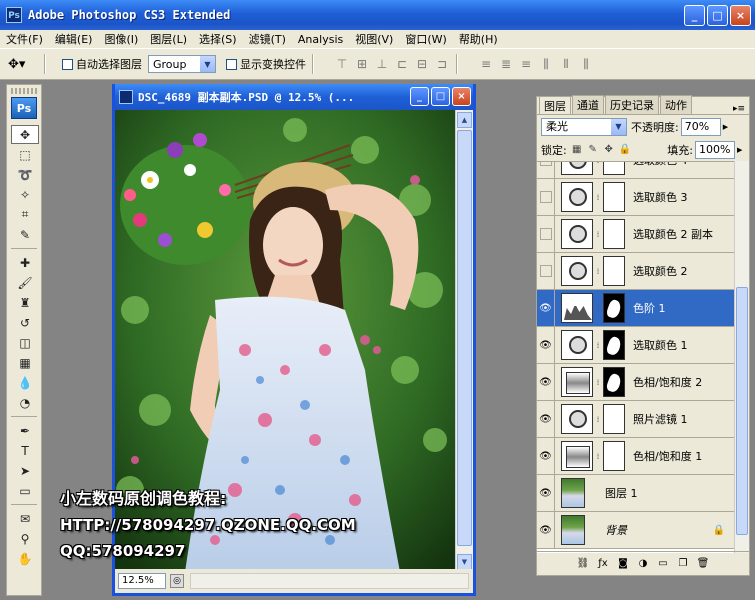 The height and width of the screenshot is (600, 755). I want to click on opacity-slider-icon: ▶, so click(727, 127).